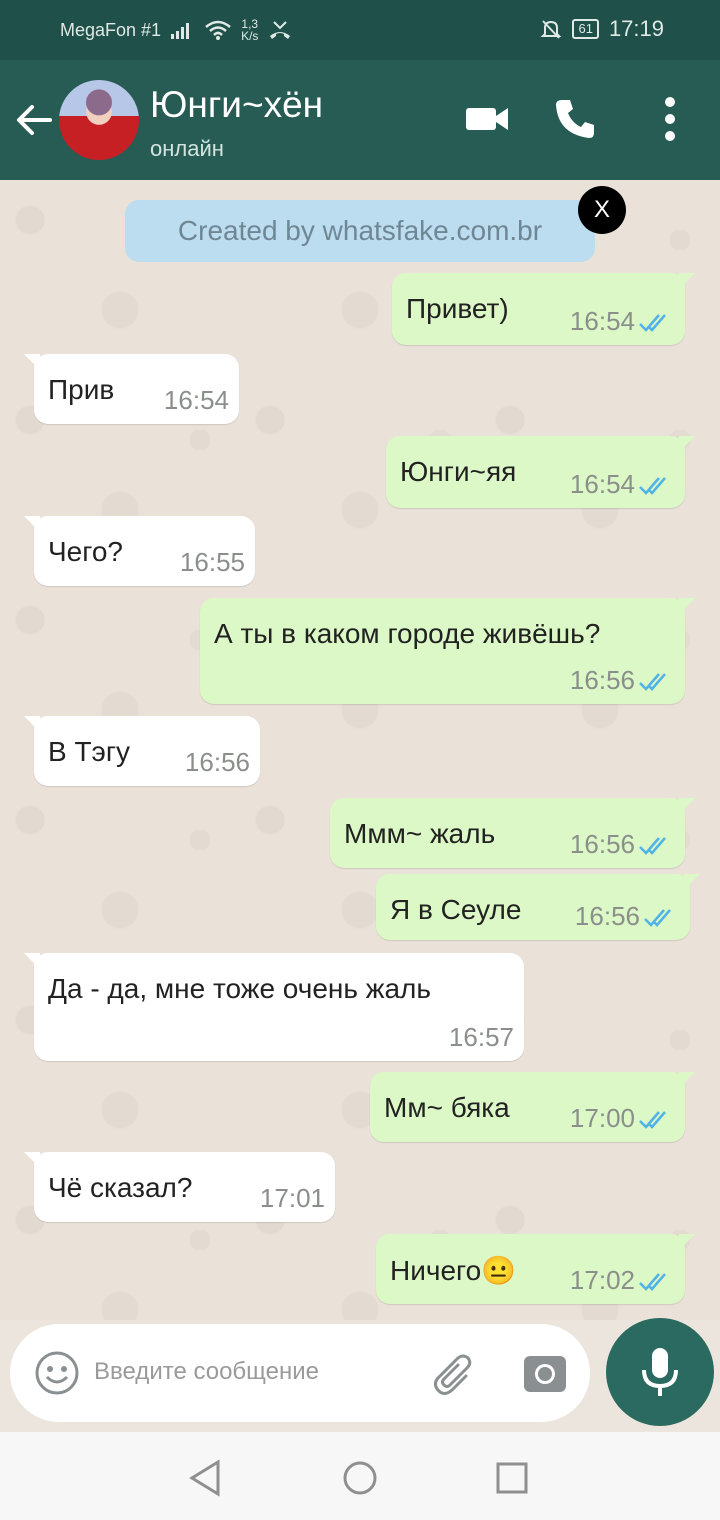  Describe the element at coordinates (447, 651) in the screenshot. I see `message-bubble: А ты в каком городе живёшь? 16:56` at that location.